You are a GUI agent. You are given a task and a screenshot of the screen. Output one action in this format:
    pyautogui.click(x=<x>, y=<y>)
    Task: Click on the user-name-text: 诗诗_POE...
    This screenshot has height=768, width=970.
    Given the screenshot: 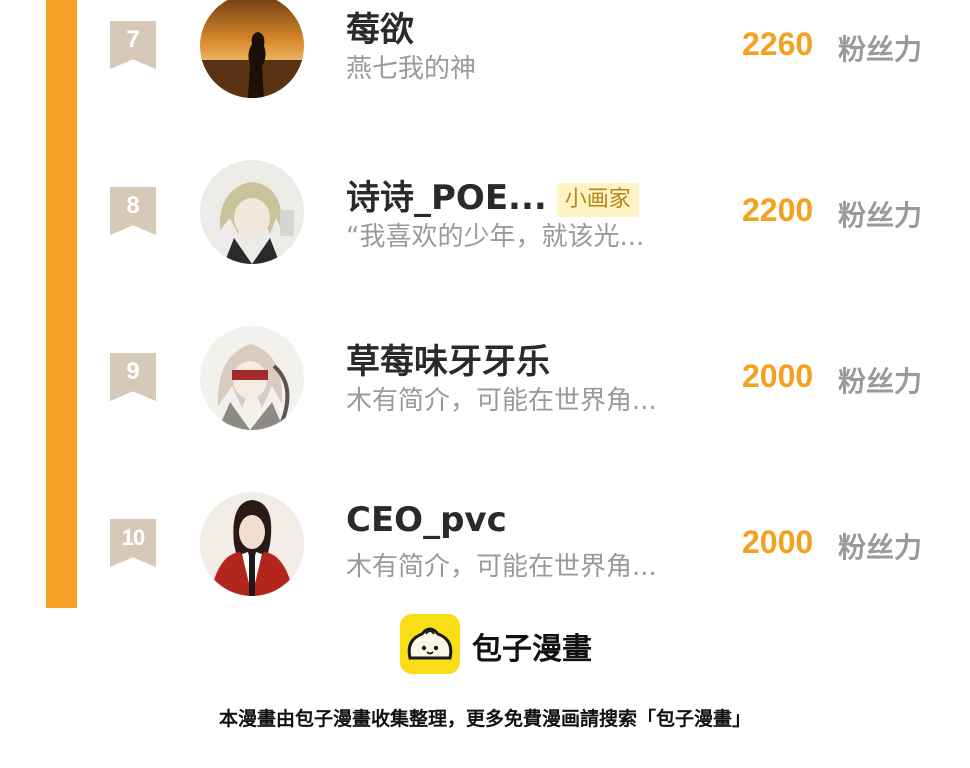 What is the action you would take?
    pyautogui.click(x=446, y=198)
    